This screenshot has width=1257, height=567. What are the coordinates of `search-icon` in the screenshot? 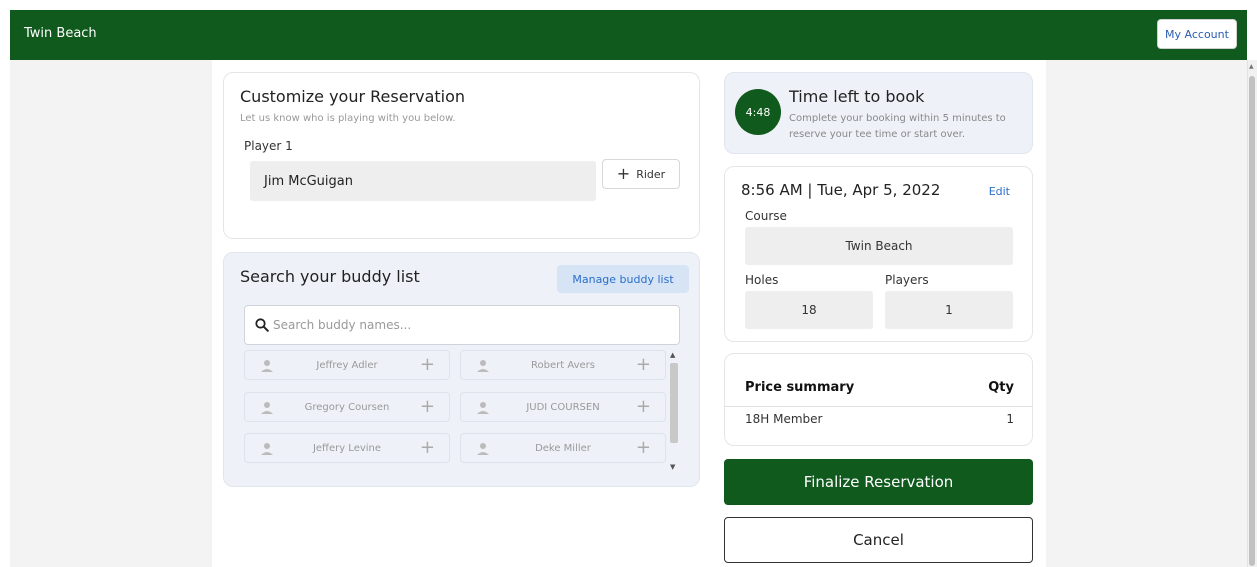 It's located at (262, 325).